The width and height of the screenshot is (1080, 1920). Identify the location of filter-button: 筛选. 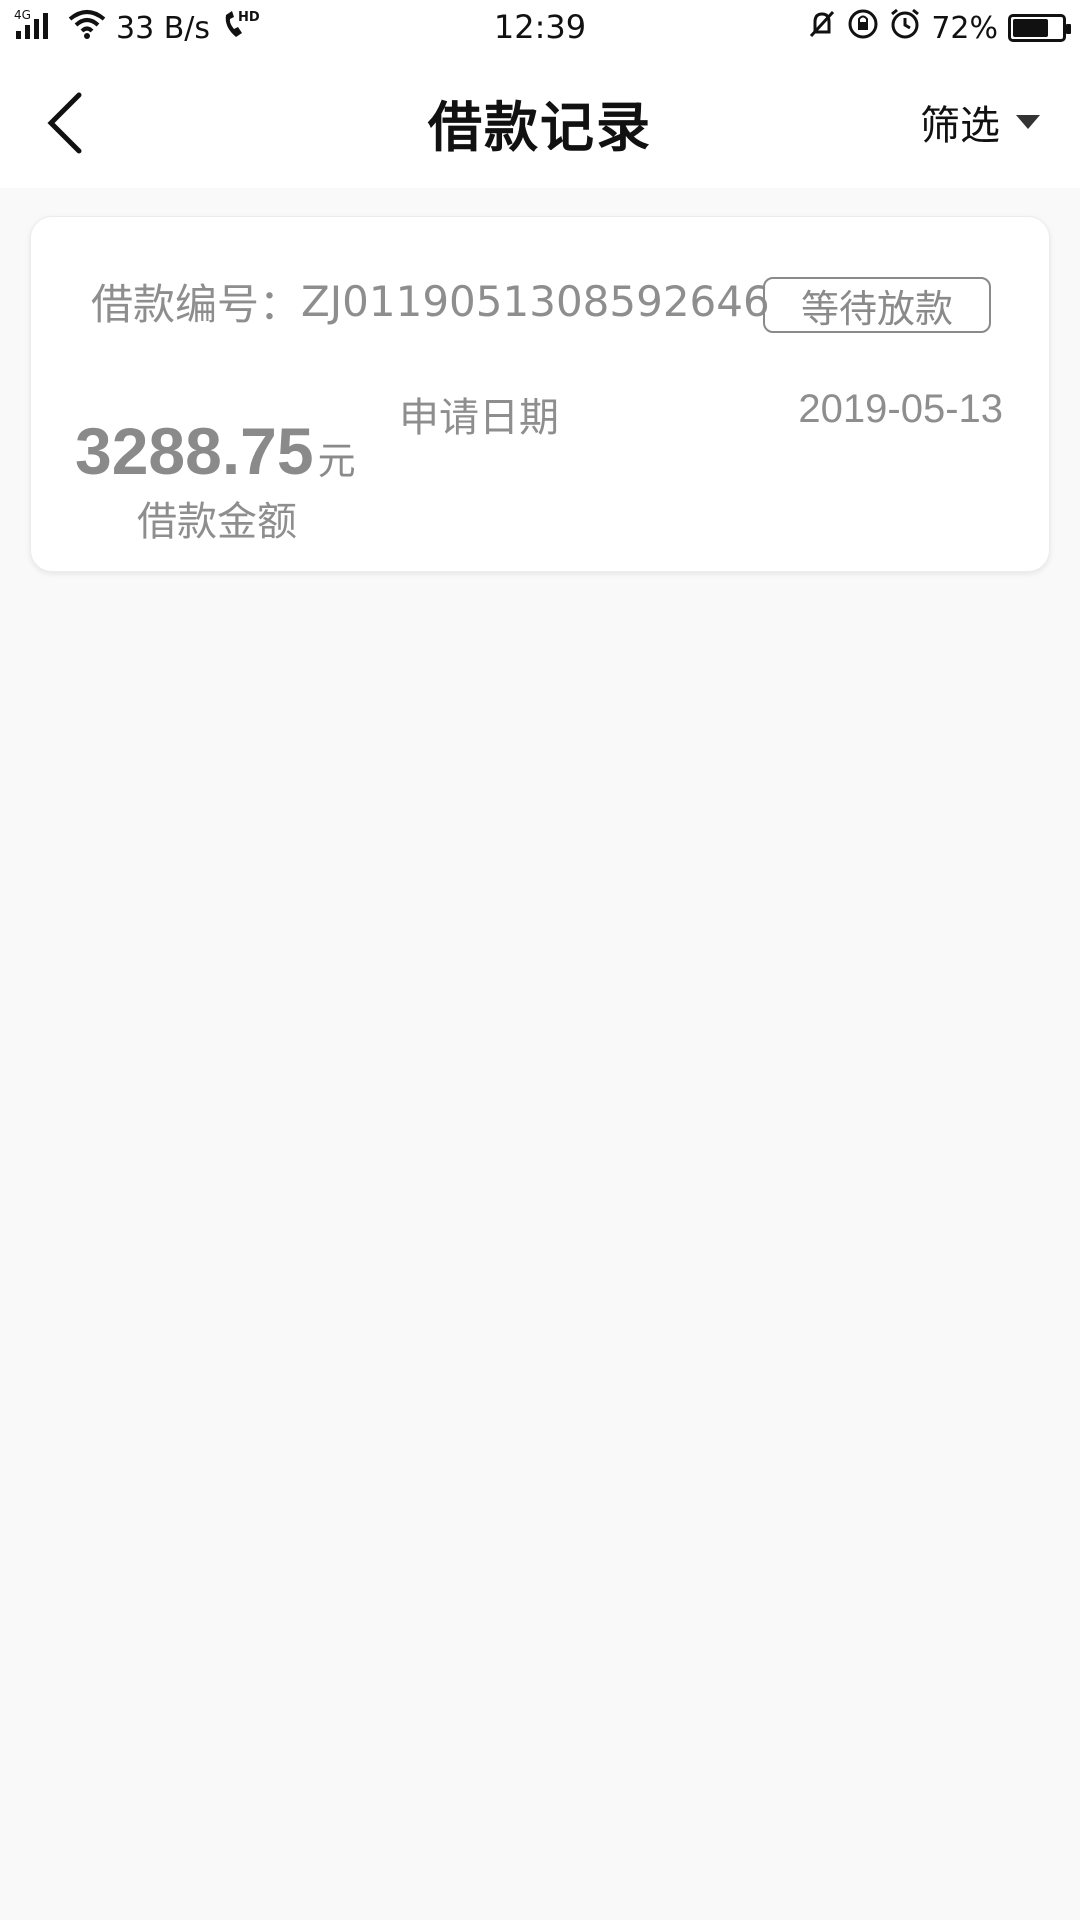
(980, 122).